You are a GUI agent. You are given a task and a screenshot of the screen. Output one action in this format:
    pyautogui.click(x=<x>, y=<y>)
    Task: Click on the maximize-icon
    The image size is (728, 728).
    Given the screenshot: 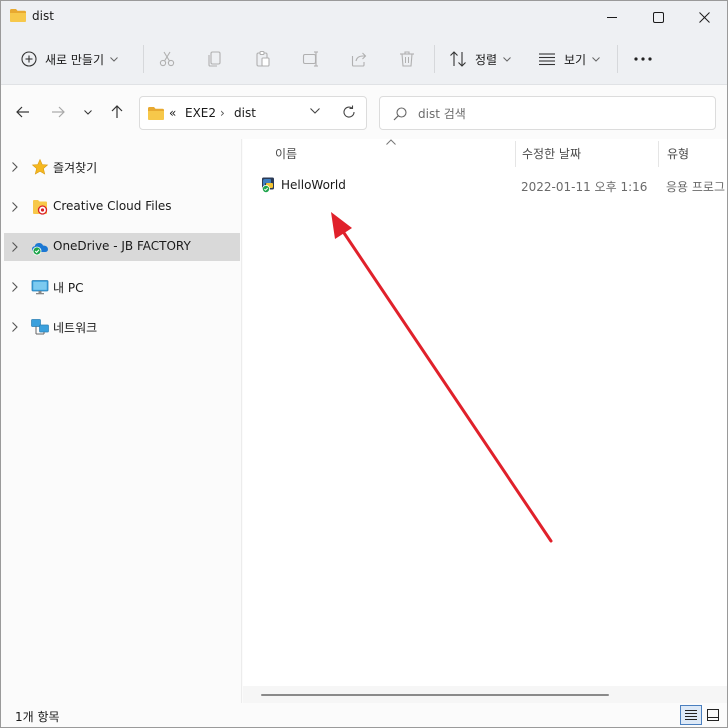 What is the action you would take?
    pyautogui.click(x=658, y=17)
    